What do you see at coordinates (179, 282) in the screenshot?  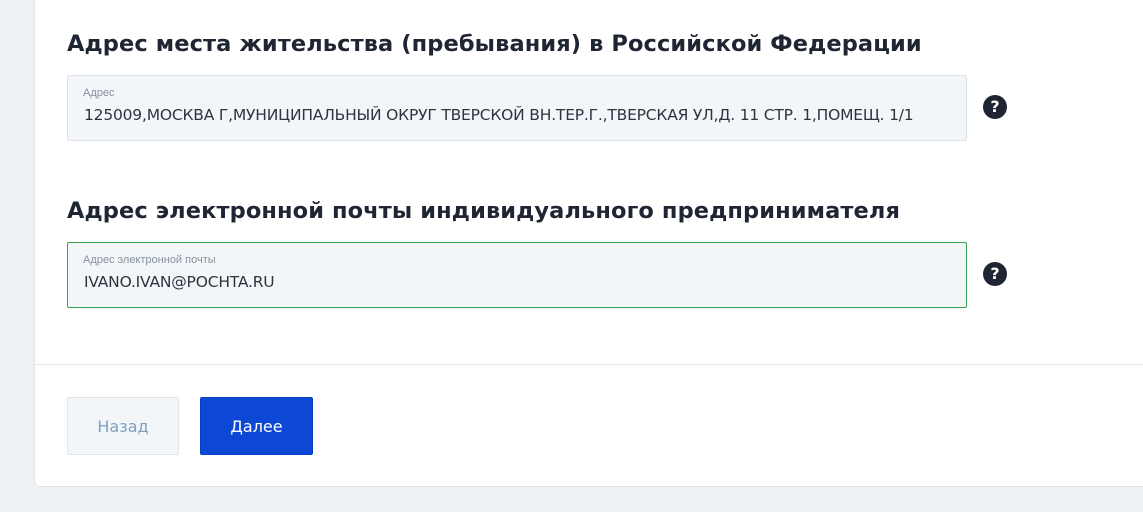 I see `email-field-value: IVANO.IVAN@POCHTA.RU` at bounding box center [179, 282].